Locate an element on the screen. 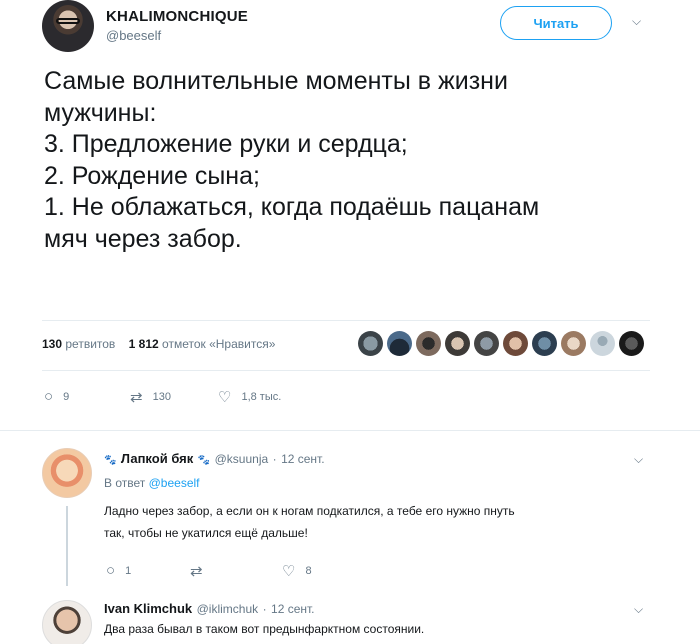 This screenshot has height=644, width=700. retweet-action: ⇄ is located at coordinates (201, 571).